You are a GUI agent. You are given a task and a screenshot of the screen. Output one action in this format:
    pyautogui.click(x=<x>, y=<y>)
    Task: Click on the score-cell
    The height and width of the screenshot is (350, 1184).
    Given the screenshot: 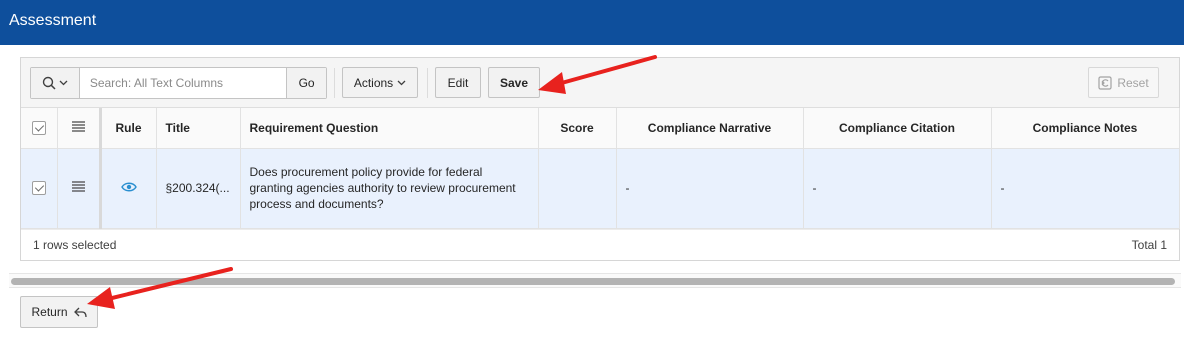 What is the action you would take?
    pyautogui.click(x=577, y=188)
    